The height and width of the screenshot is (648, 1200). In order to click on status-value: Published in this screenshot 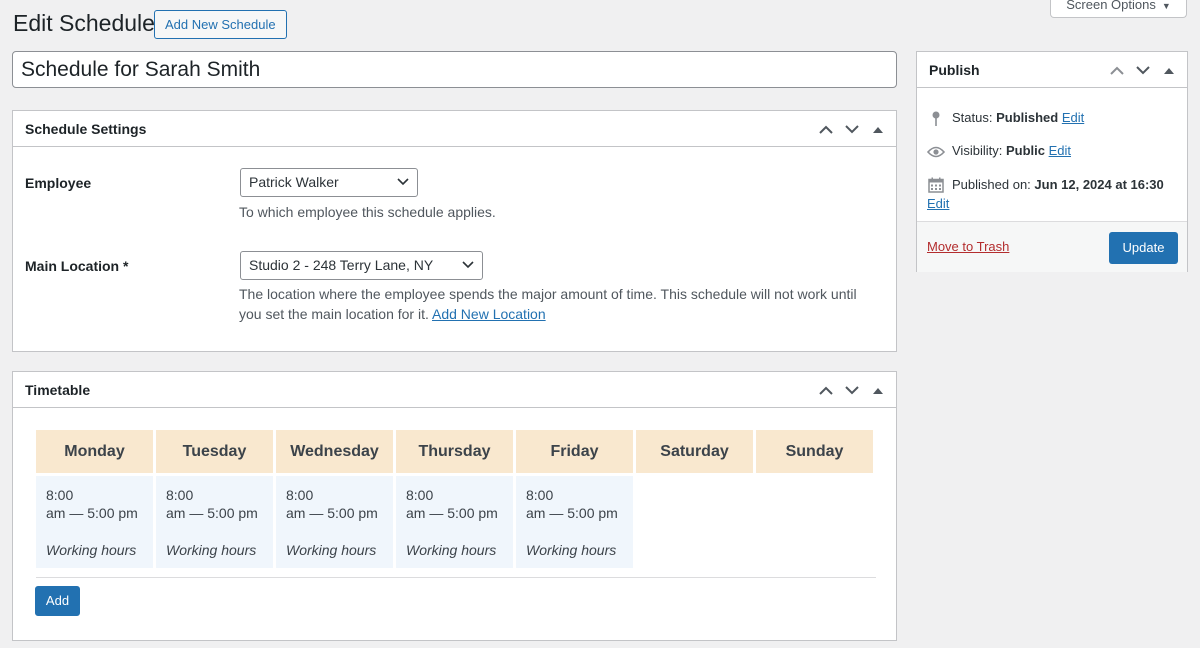, I will do `click(1027, 117)`.